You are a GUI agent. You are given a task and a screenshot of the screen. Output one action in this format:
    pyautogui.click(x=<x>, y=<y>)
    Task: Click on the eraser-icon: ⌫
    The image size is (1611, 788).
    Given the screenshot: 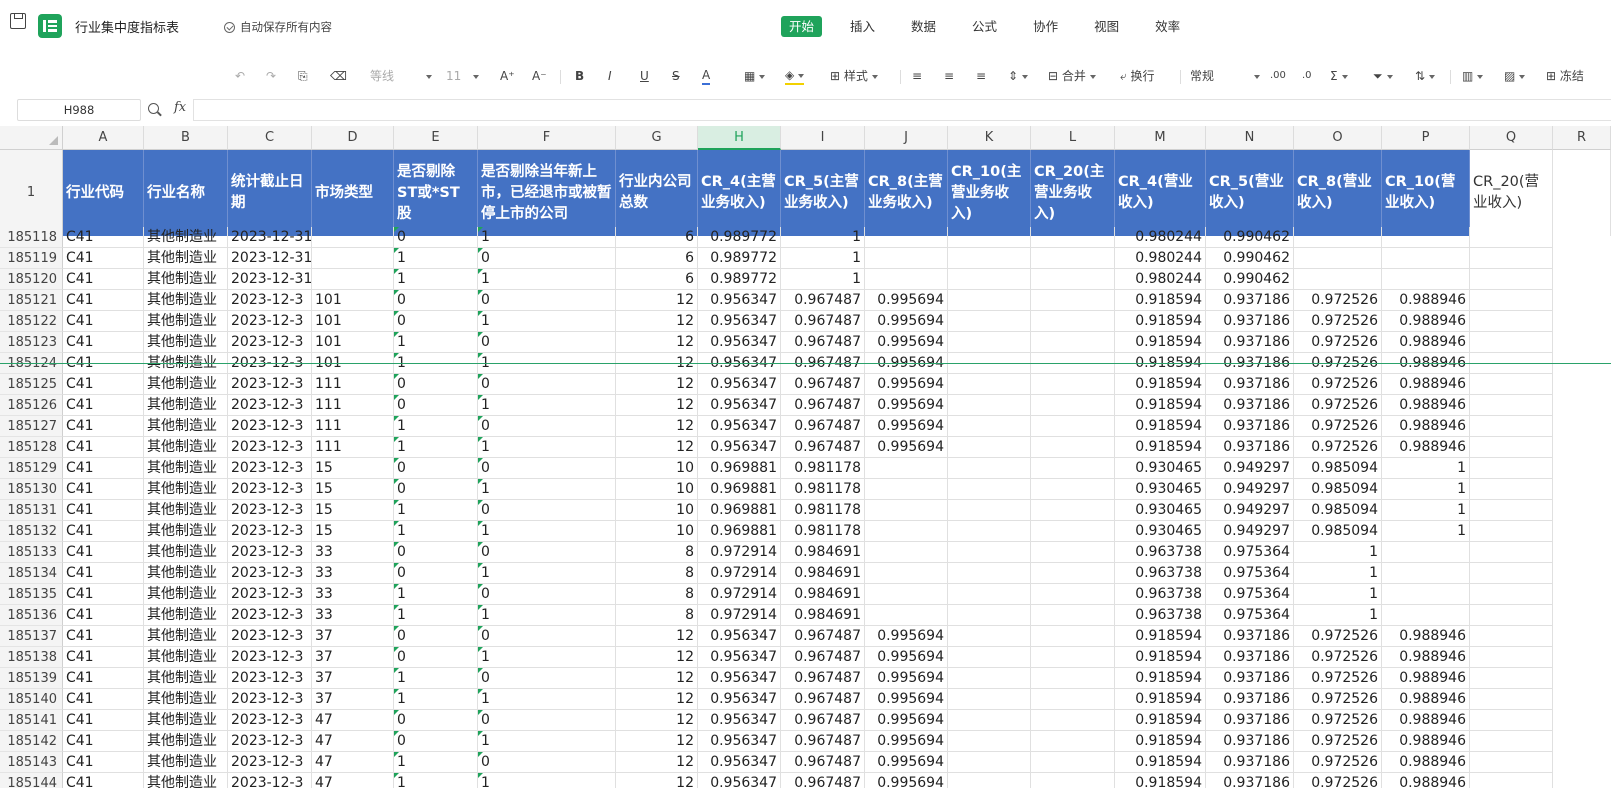 What is the action you would take?
    pyautogui.click(x=338, y=76)
    